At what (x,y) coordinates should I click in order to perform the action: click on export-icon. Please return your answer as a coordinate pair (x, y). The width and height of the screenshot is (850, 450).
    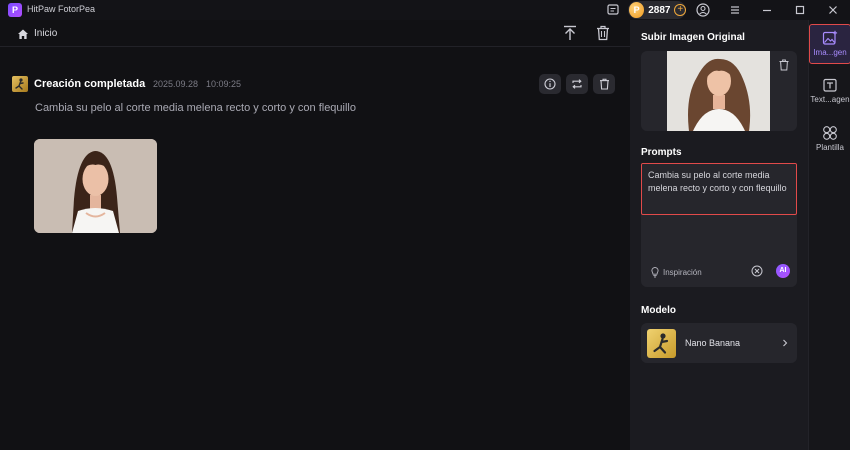
    Looking at the image, I should click on (570, 33).